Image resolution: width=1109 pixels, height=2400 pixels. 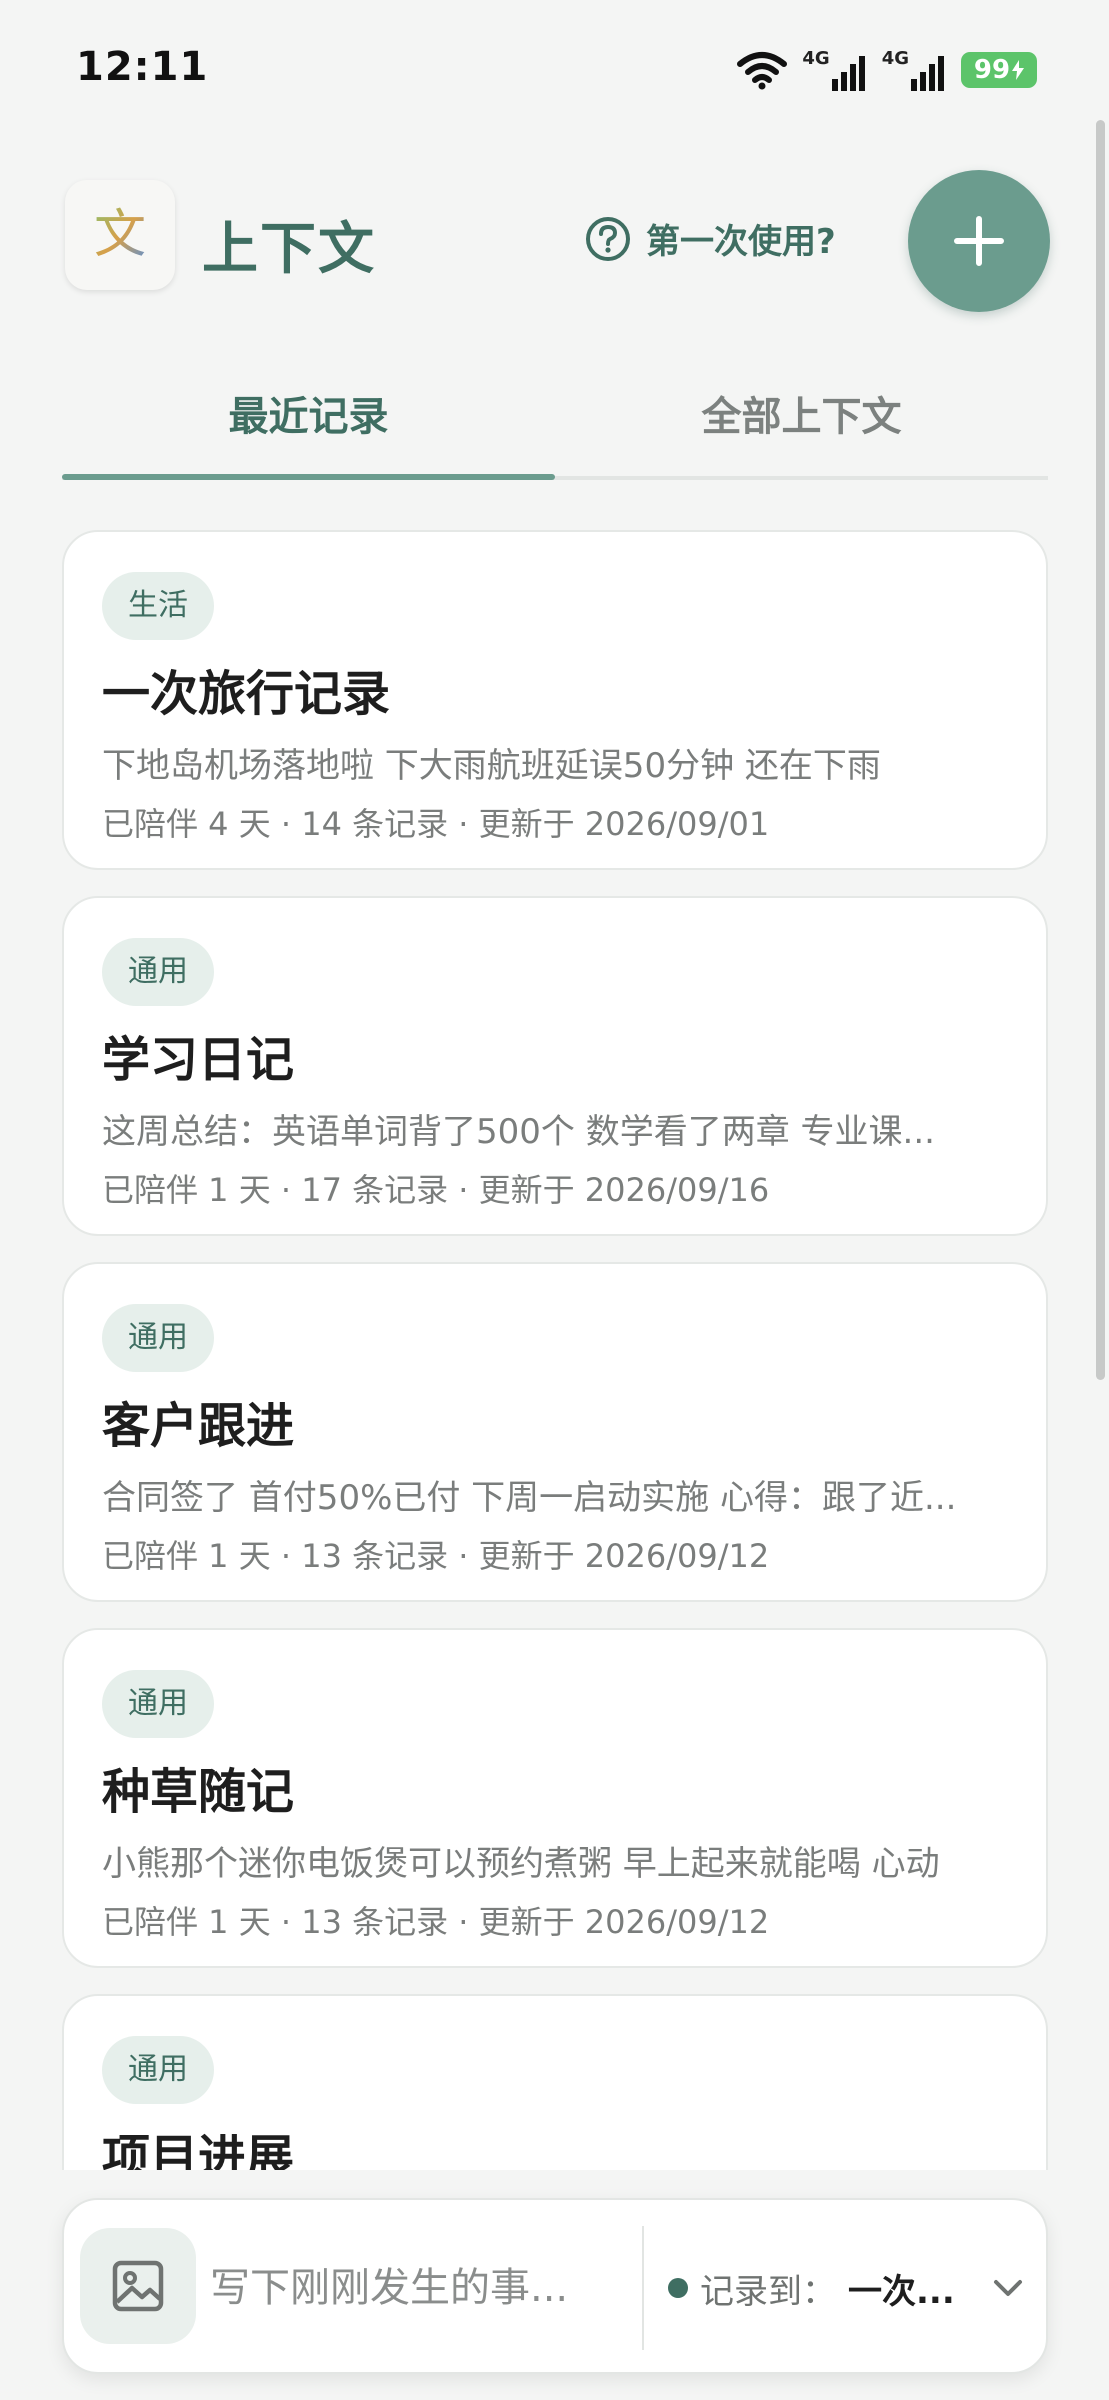 What do you see at coordinates (1018, 69) in the screenshot?
I see `charging-bolt-icon` at bounding box center [1018, 69].